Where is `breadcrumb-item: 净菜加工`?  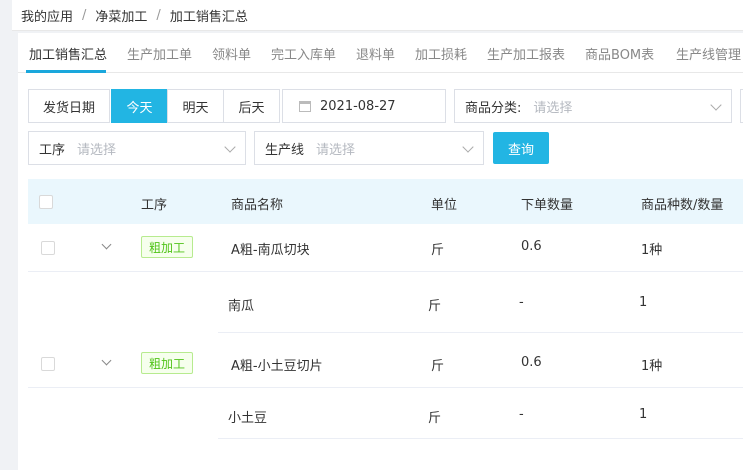 breadcrumb-item: 净菜加工 is located at coordinates (121, 15).